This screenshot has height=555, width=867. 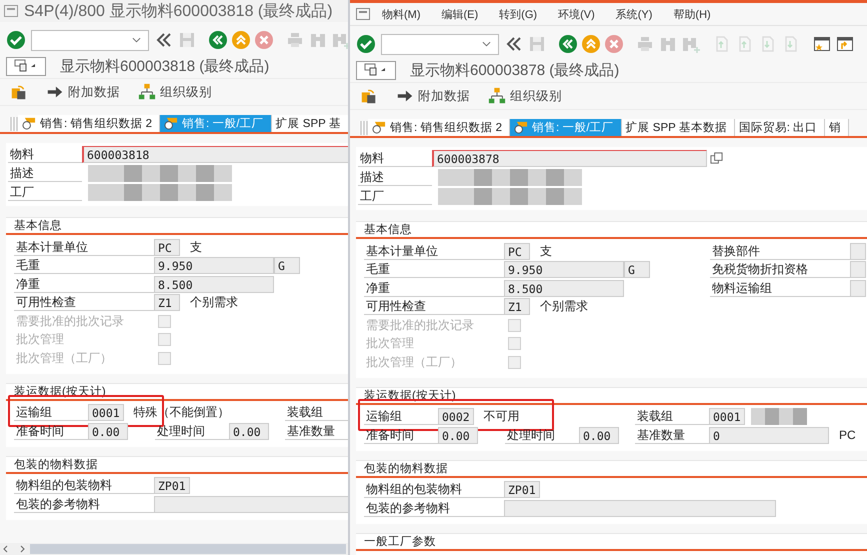 What do you see at coordinates (174, 549) in the screenshot?
I see `horizontal-scrollbar` at bounding box center [174, 549].